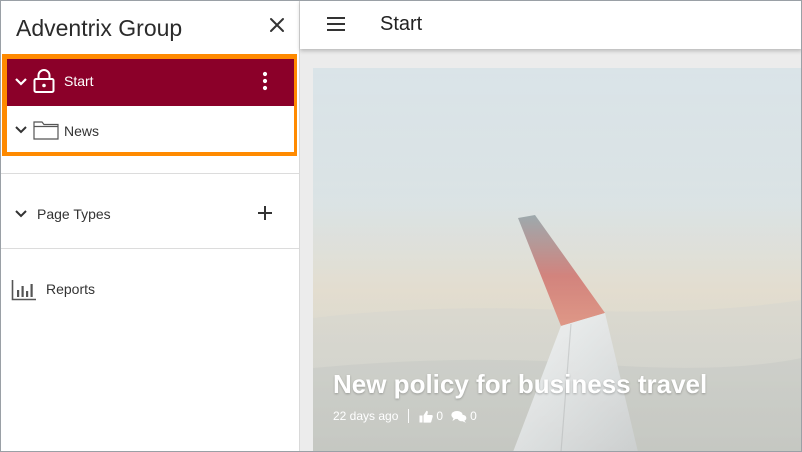  Describe the element at coordinates (149, 211) in the screenshot. I see `page-types-row: Page Types` at that location.